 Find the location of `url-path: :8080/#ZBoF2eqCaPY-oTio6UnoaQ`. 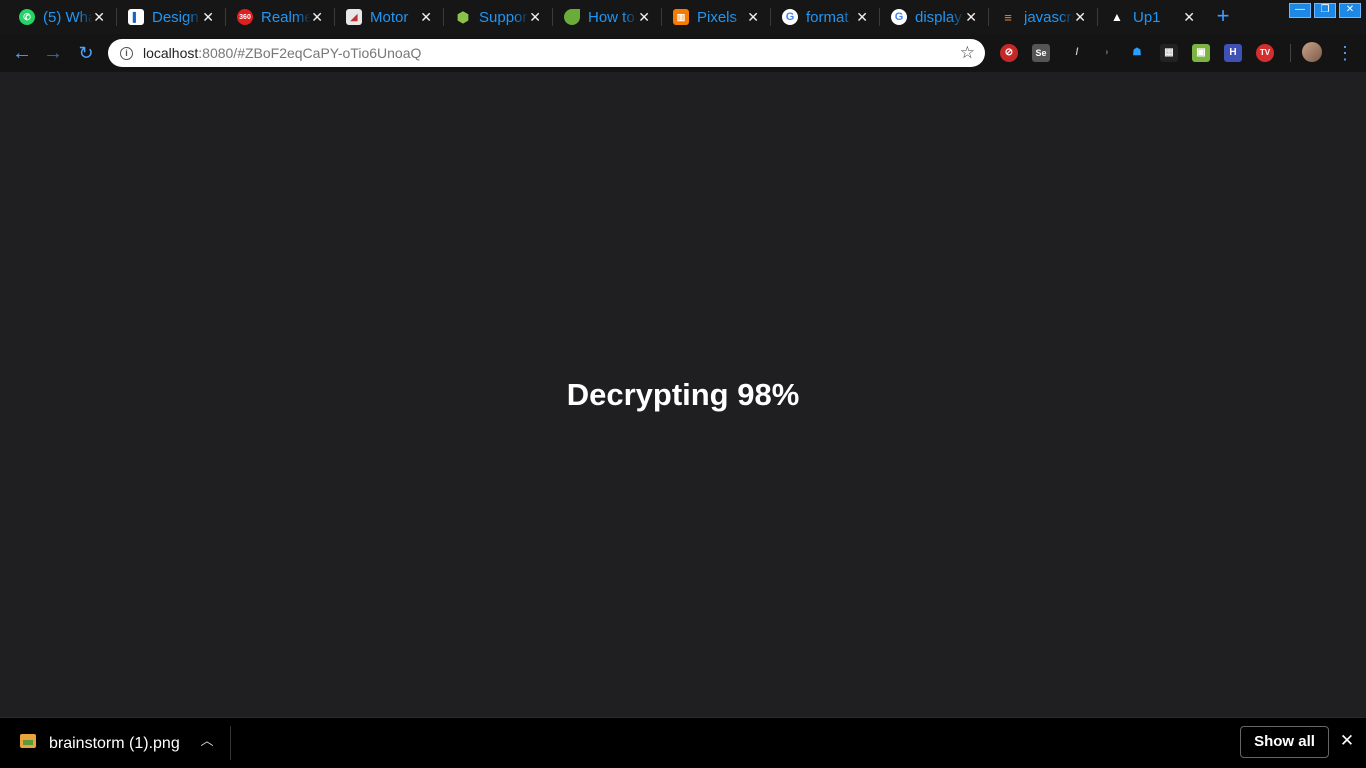

url-path: :8080/#ZBoF2eqCaPY-oTio6UnoaQ is located at coordinates (310, 53).